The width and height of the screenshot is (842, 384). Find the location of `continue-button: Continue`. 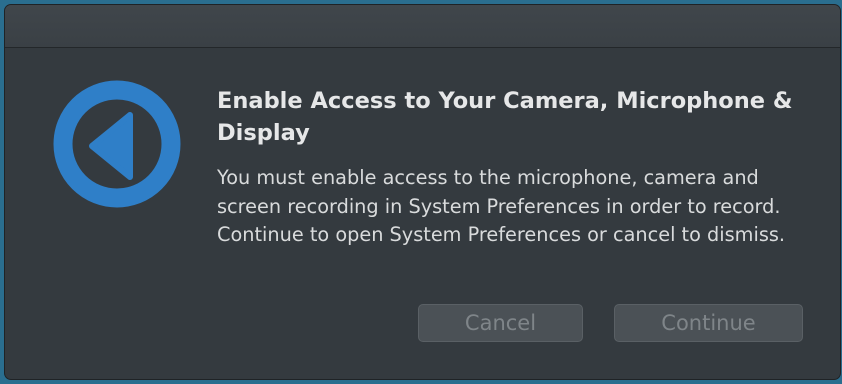

continue-button: Continue is located at coordinates (708, 323).